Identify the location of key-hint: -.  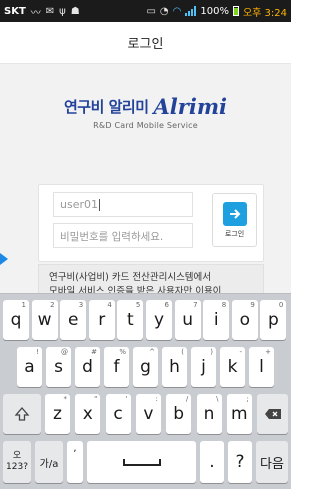
(240, 352).